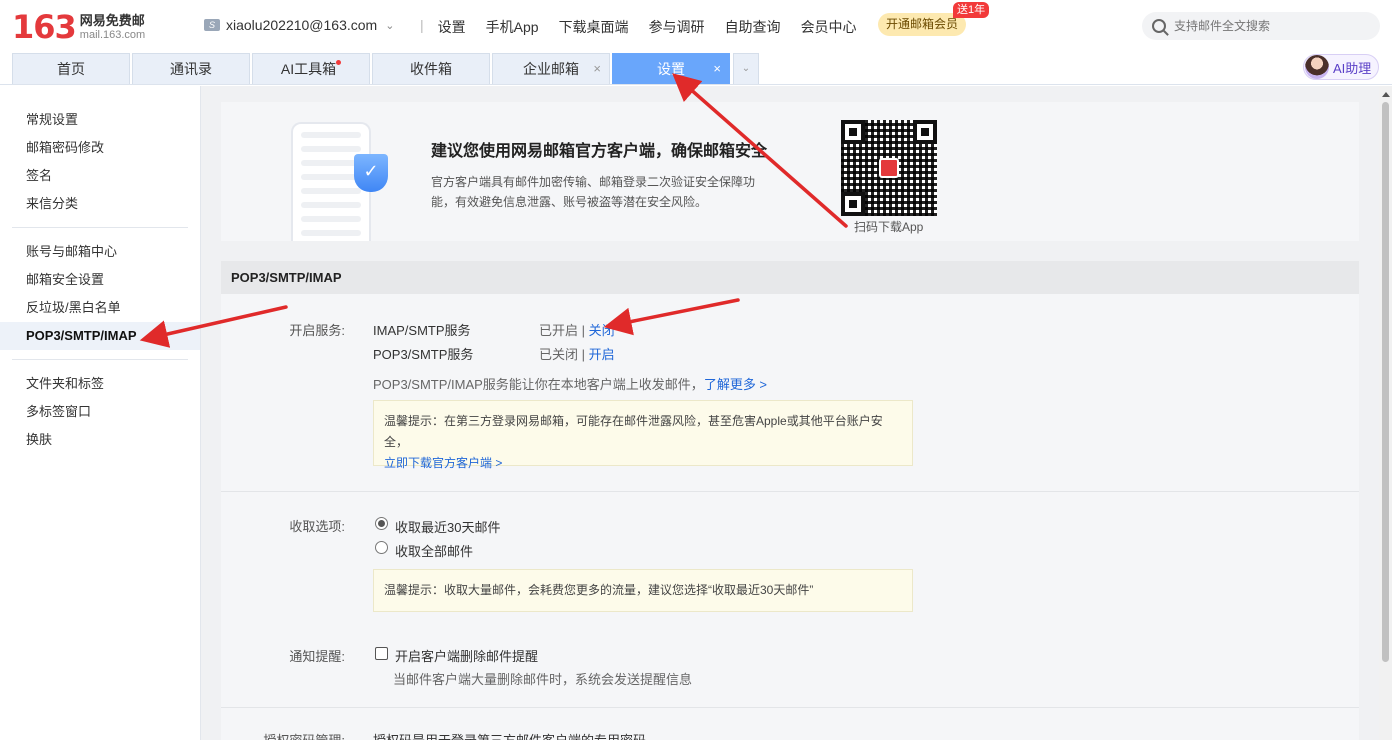 The height and width of the screenshot is (740, 1392). Describe the element at coordinates (677, 27) in the screenshot. I see `nav-survey: 参与调研` at that location.